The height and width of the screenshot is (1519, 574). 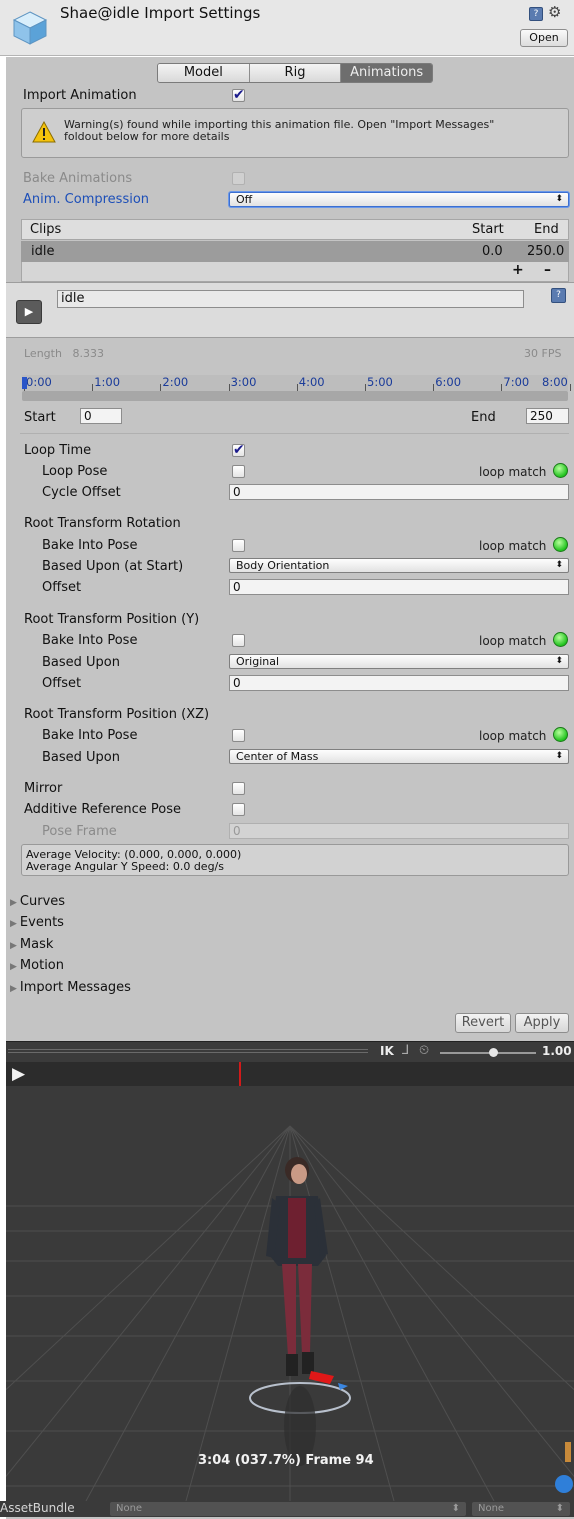 What do you see at coordinates (399, 756) in the screenshot?
I see `position-xz-based-select: Center of Mass ⬍` at bounding box center [399, 756].